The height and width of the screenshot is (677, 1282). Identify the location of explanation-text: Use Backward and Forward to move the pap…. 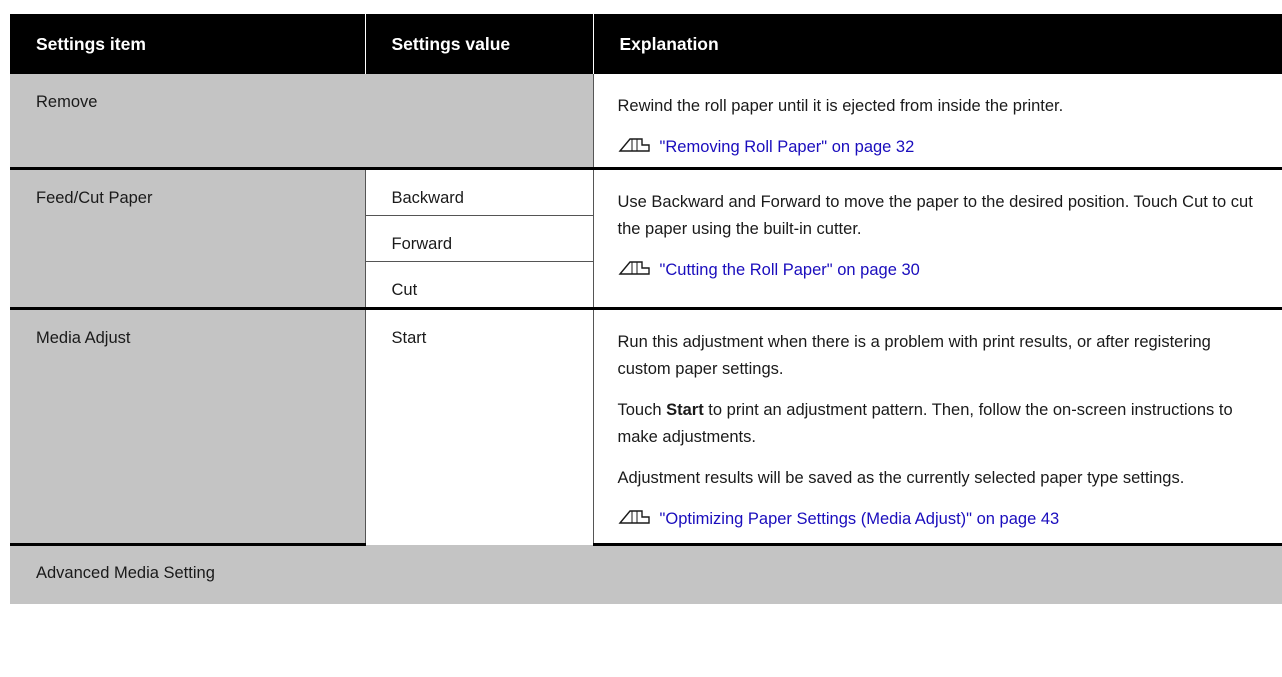
(935, 215).